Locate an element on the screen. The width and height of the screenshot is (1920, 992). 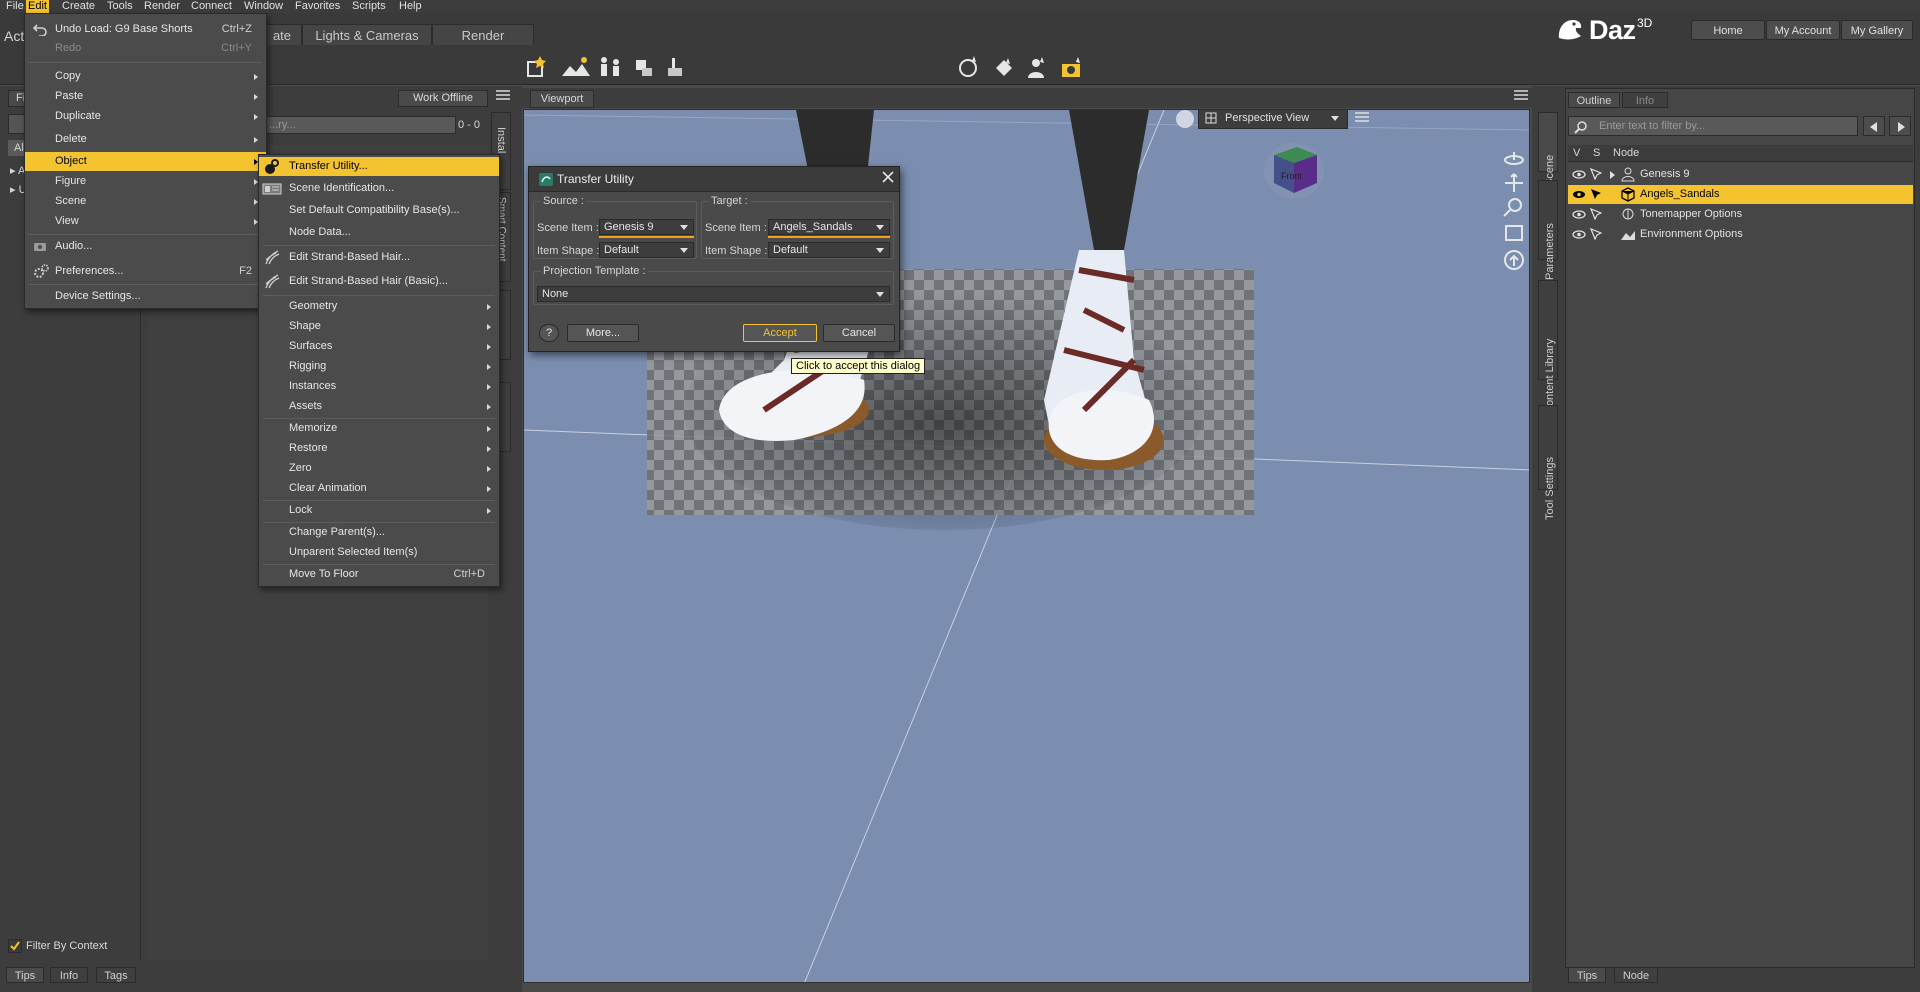
menu-item-copy: Copy is located at coordinates (145, 76).